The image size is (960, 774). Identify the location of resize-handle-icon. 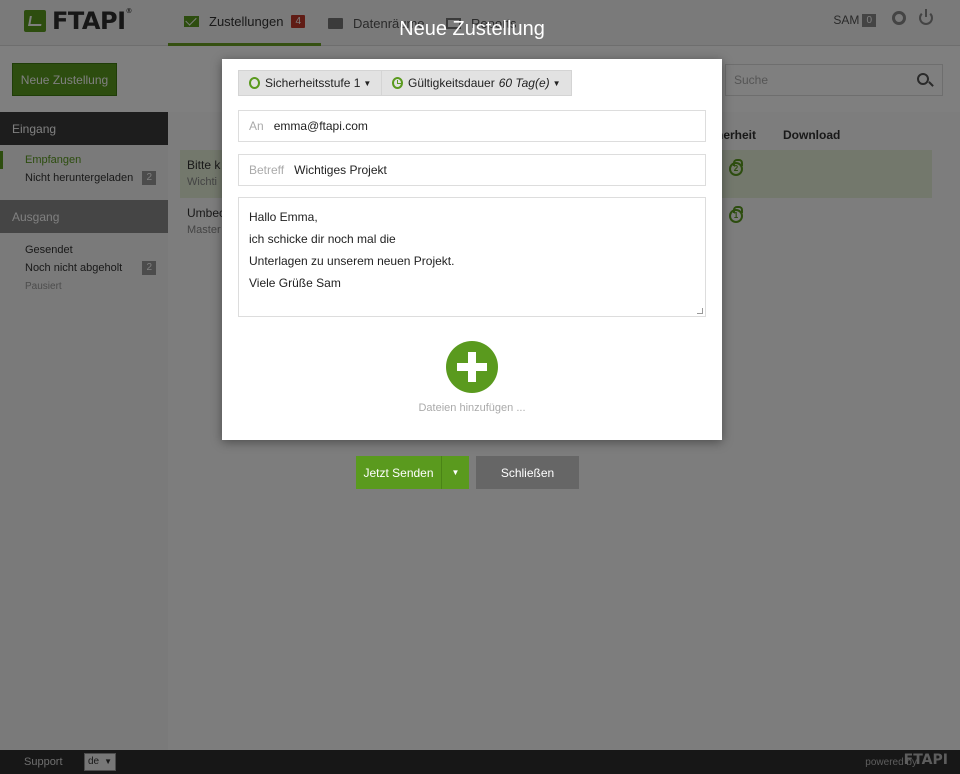
(700, 311).